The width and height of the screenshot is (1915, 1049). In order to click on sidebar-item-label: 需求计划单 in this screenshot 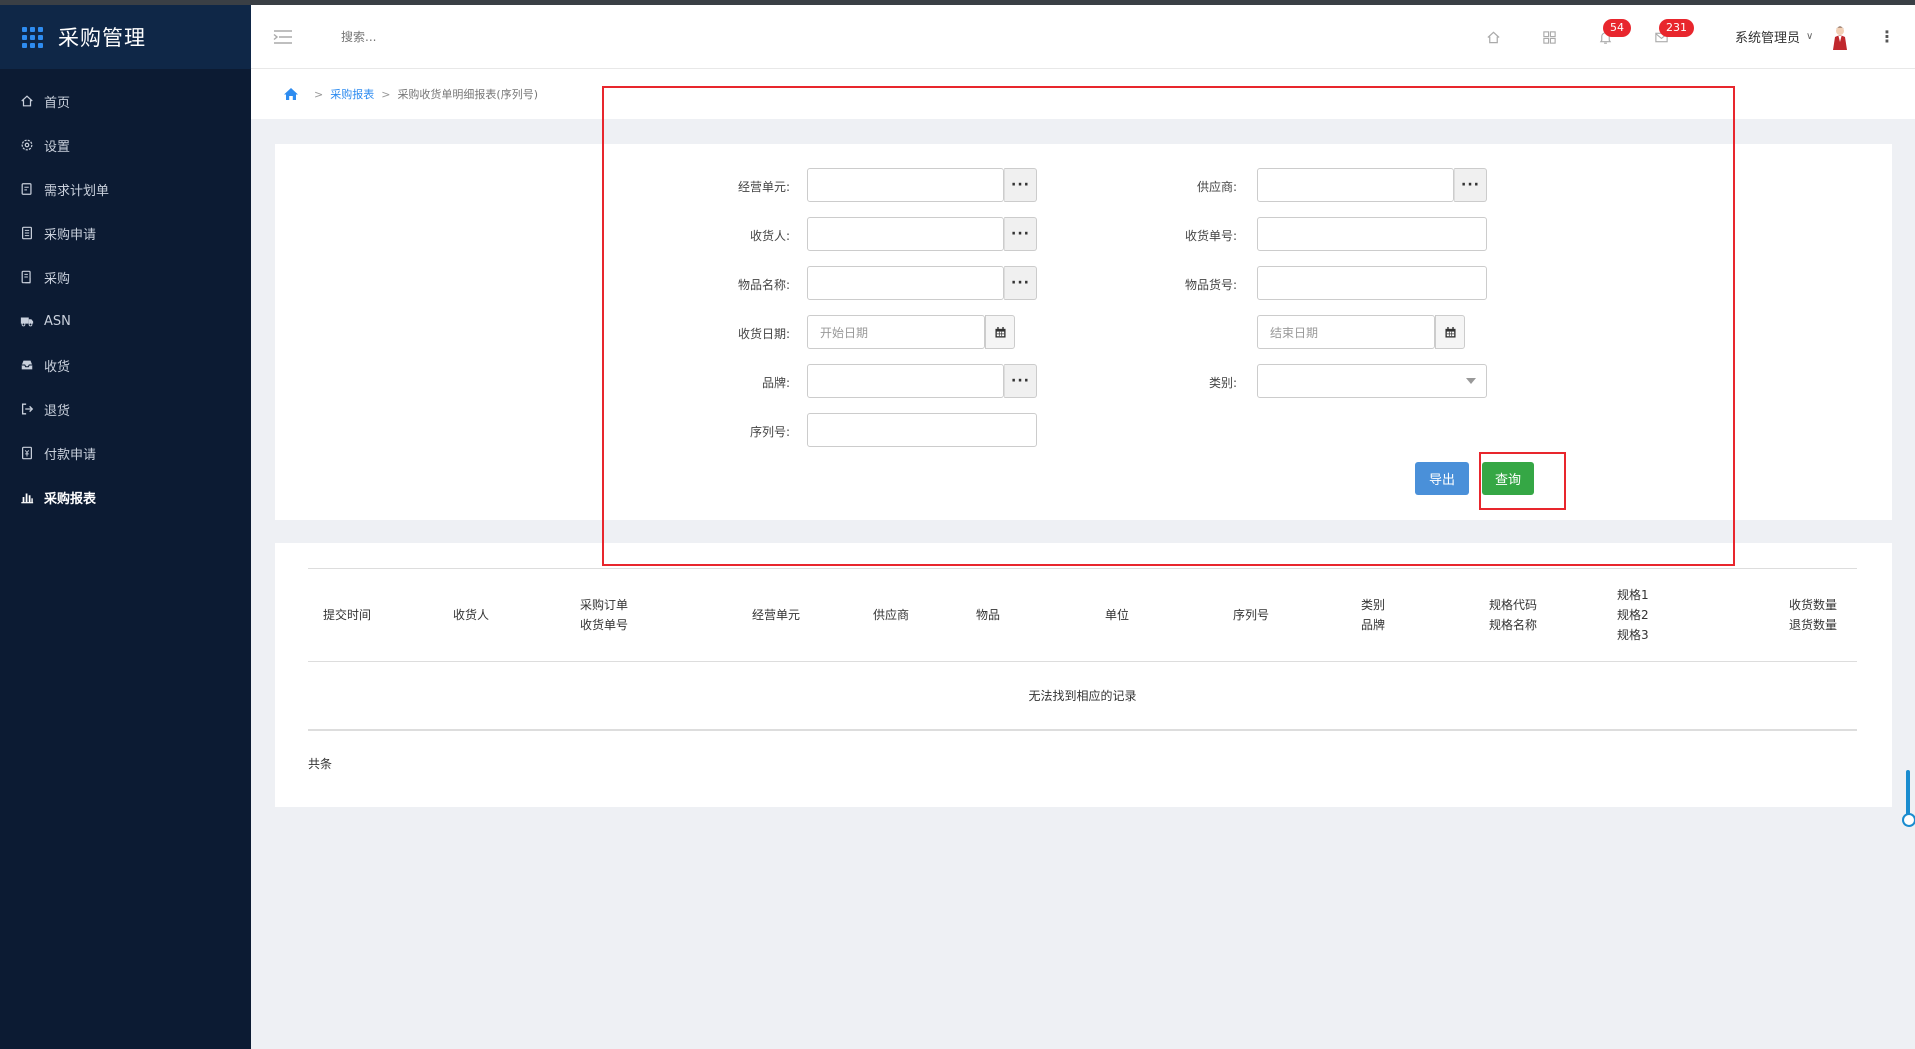, I will do `click(77, 191)`.